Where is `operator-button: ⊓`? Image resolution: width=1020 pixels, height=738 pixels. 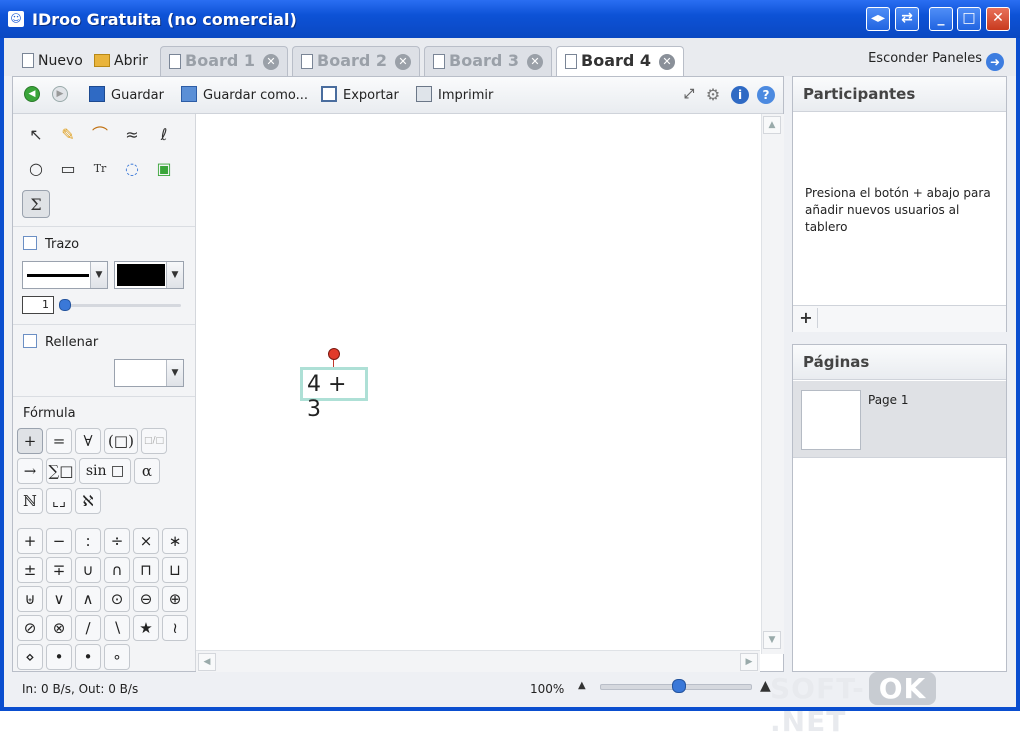
operator-button: ⊓ is located at coordinates (146, 570).